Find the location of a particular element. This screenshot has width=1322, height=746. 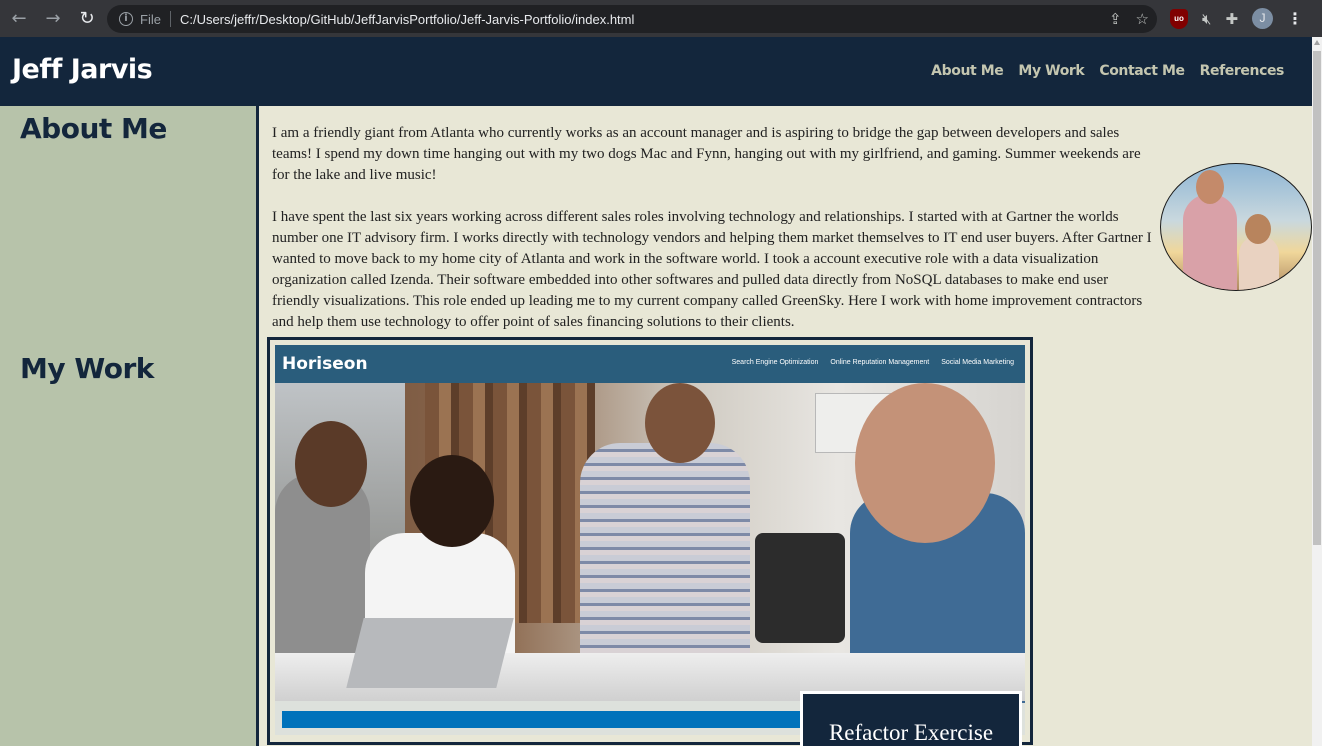

site-title: Jeff Jarvis is located at coordinates (82, 69).